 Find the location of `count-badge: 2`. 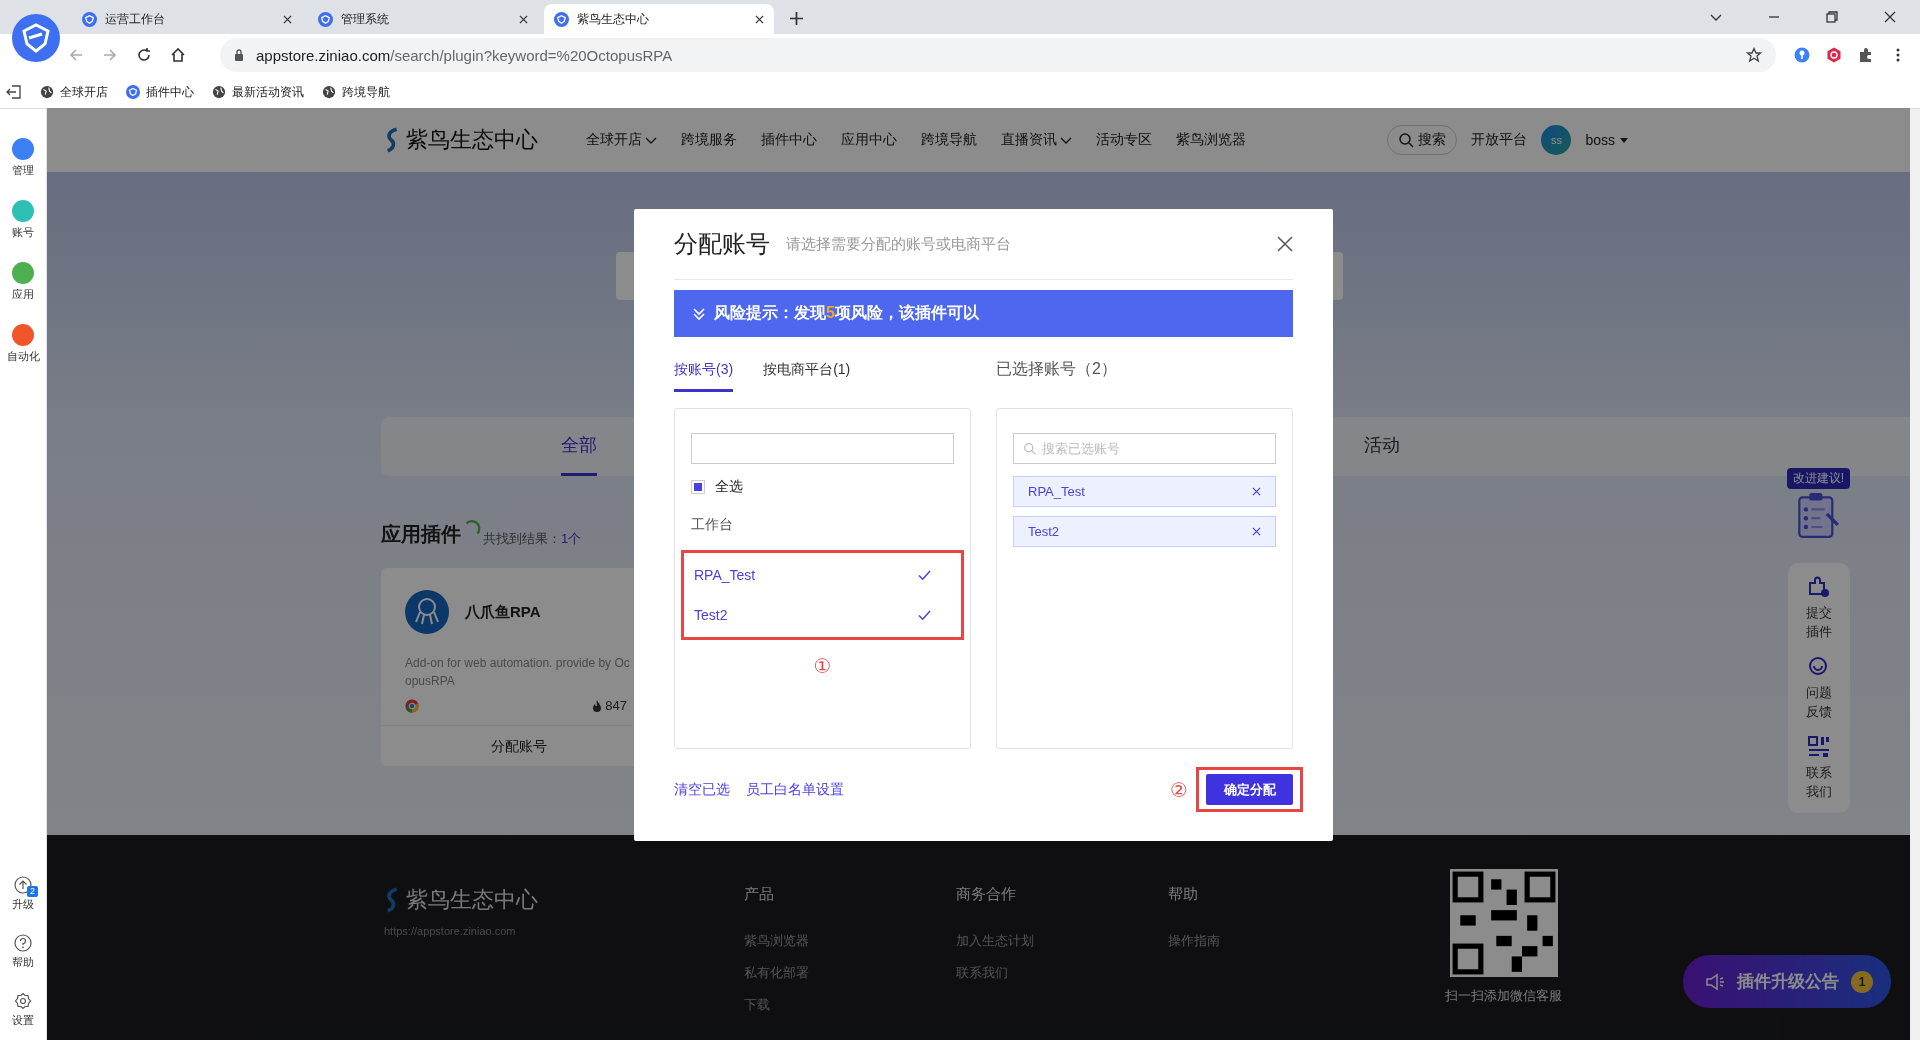

count-badge: 2 is located at coordinates (32, 891).